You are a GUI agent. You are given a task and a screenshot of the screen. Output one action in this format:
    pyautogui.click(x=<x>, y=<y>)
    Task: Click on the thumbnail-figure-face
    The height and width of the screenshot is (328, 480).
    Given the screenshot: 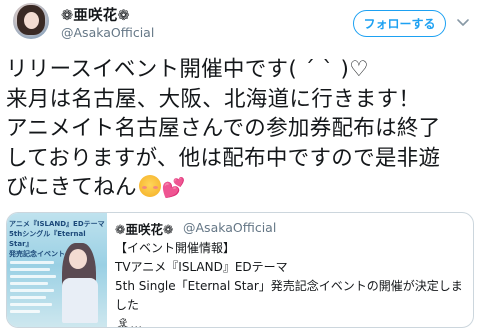 What is the action you would take?
    pyautogui.click(x=78, y=259)
    